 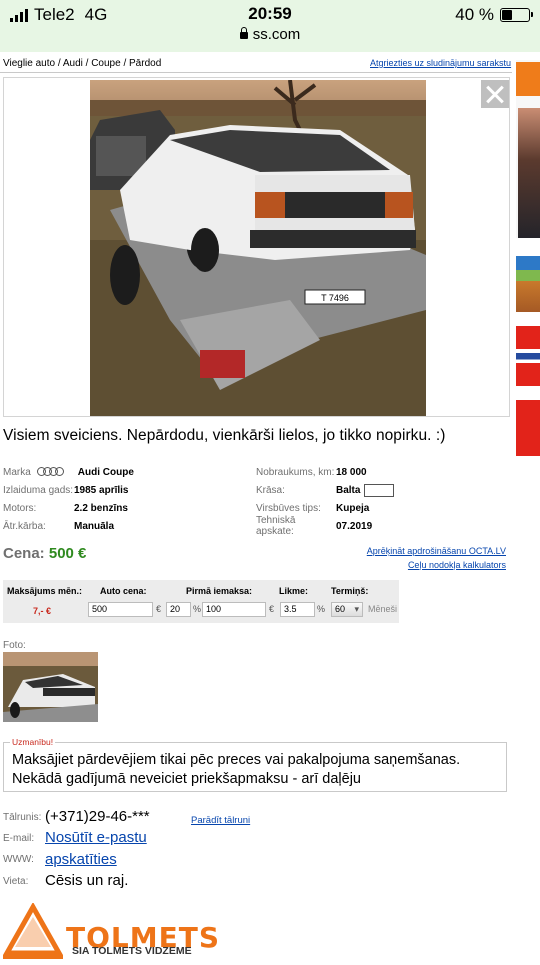 I want to click on spec-row-color: Krāsa: Balta, so click(x=325, y=490).